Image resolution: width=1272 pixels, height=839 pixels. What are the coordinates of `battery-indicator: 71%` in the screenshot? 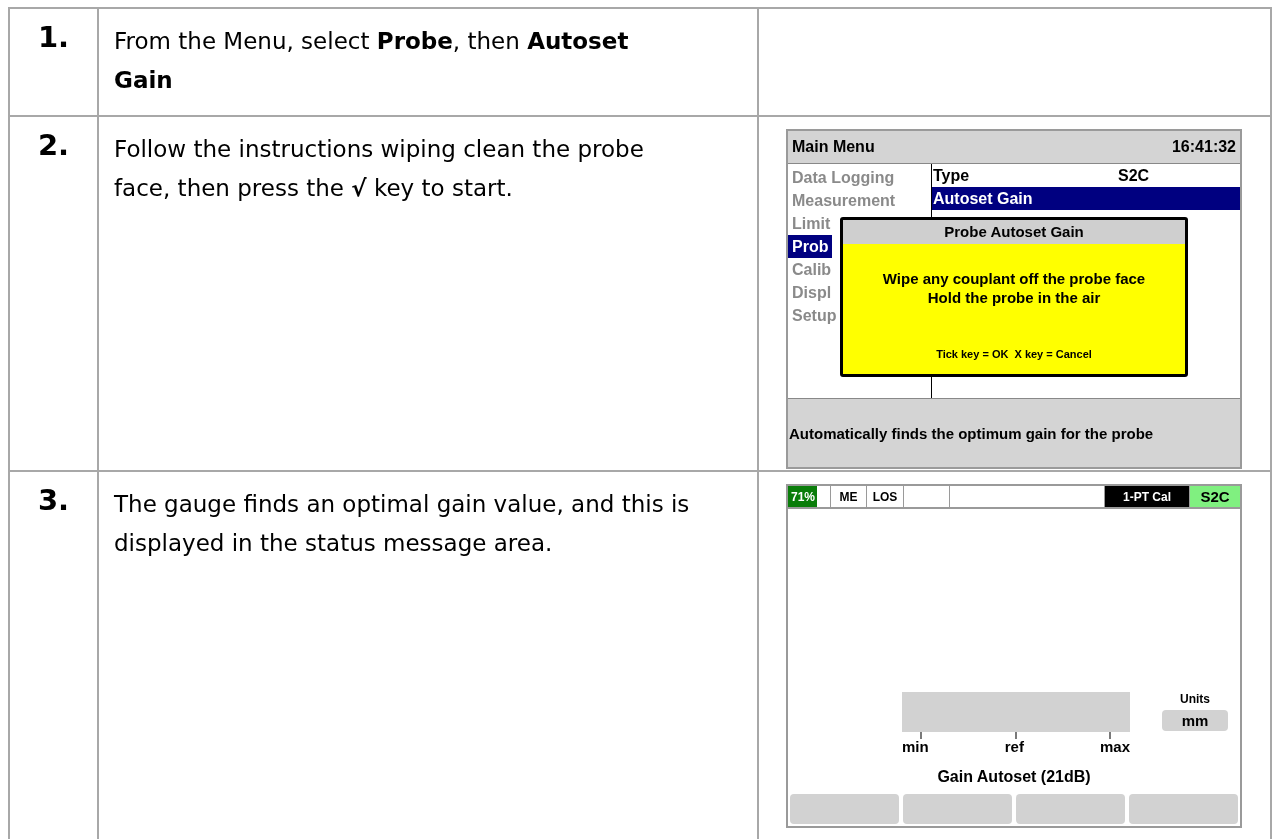 It's located at (809, 496).